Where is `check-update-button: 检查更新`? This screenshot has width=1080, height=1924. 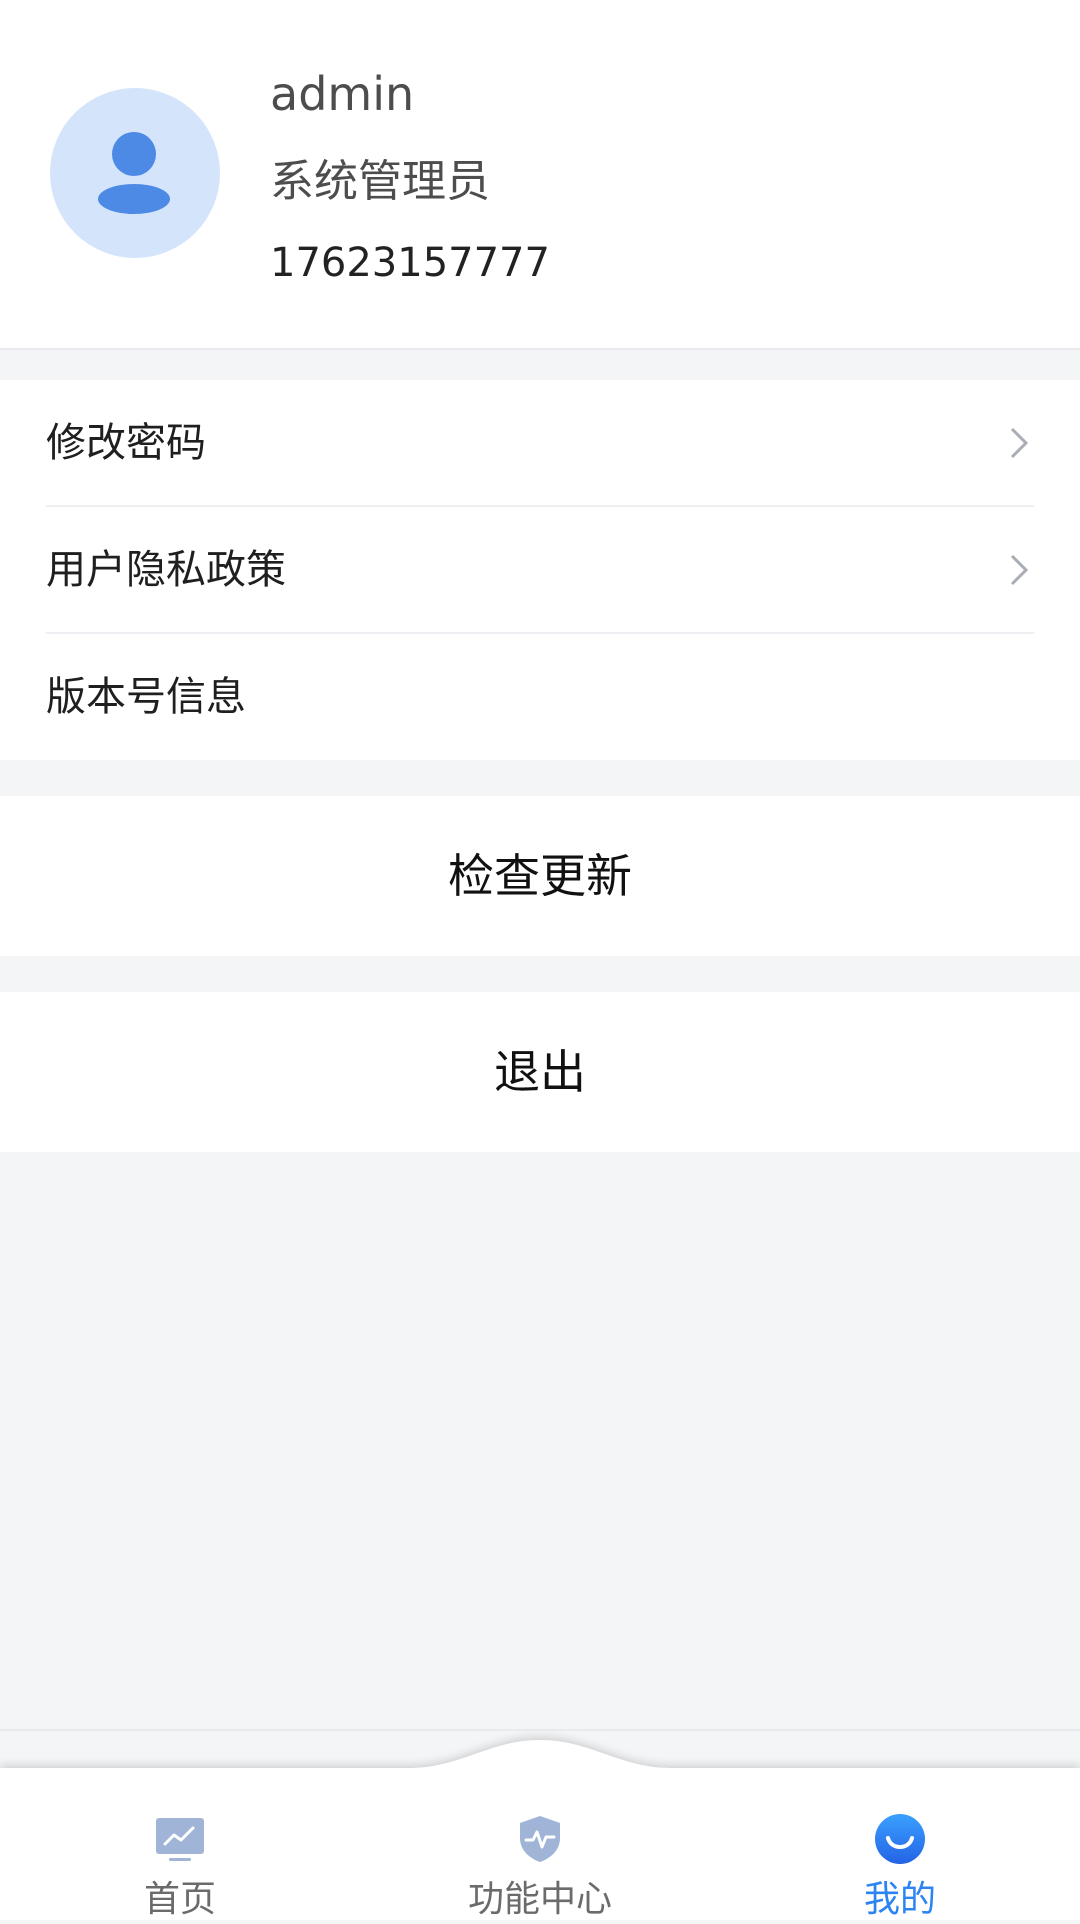
check-update-button: 检查更新 is located at coordinates (540, 876).